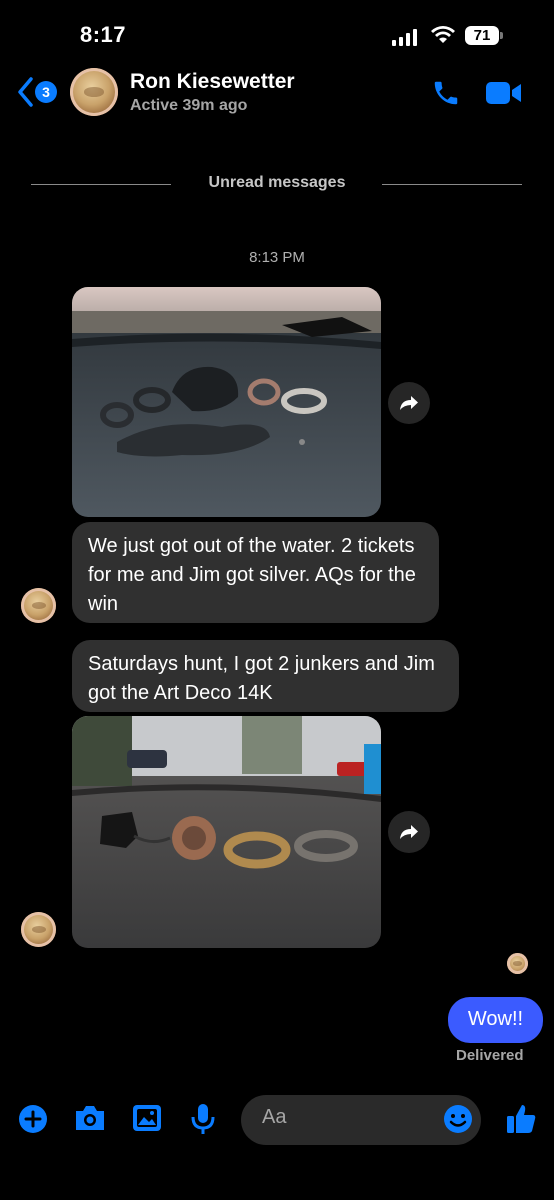  What do you see at coordinates (226, 402) in the screenshot?
I see `photo-message-rocks-rings` at bounding box center [226, 402].